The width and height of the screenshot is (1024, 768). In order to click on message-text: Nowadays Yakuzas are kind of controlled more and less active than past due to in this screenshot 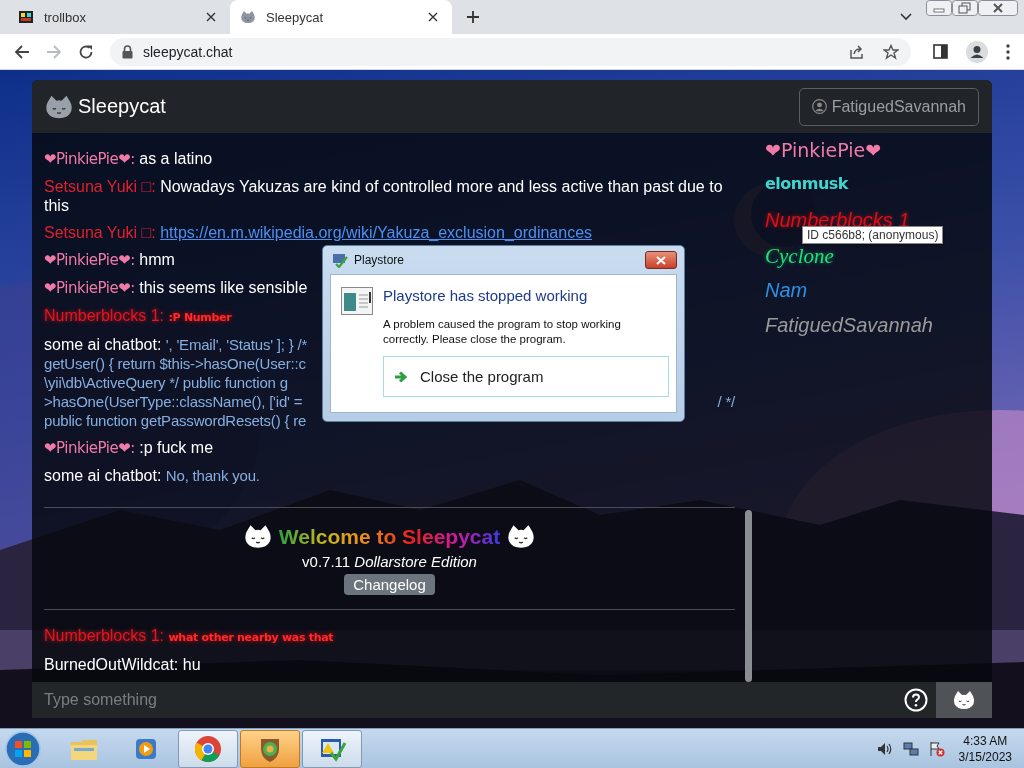, I will do `click(441, 186)`.